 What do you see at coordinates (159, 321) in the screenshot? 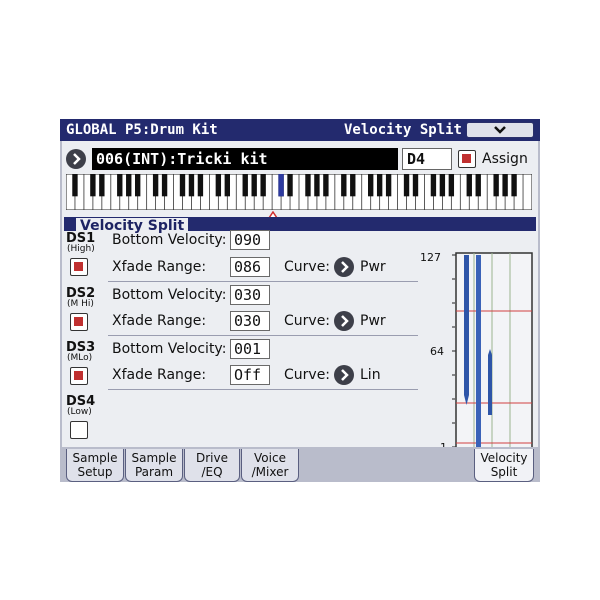
I see `ds2-xfade-label: Xfade Range:` at bounding box center [159, 321].